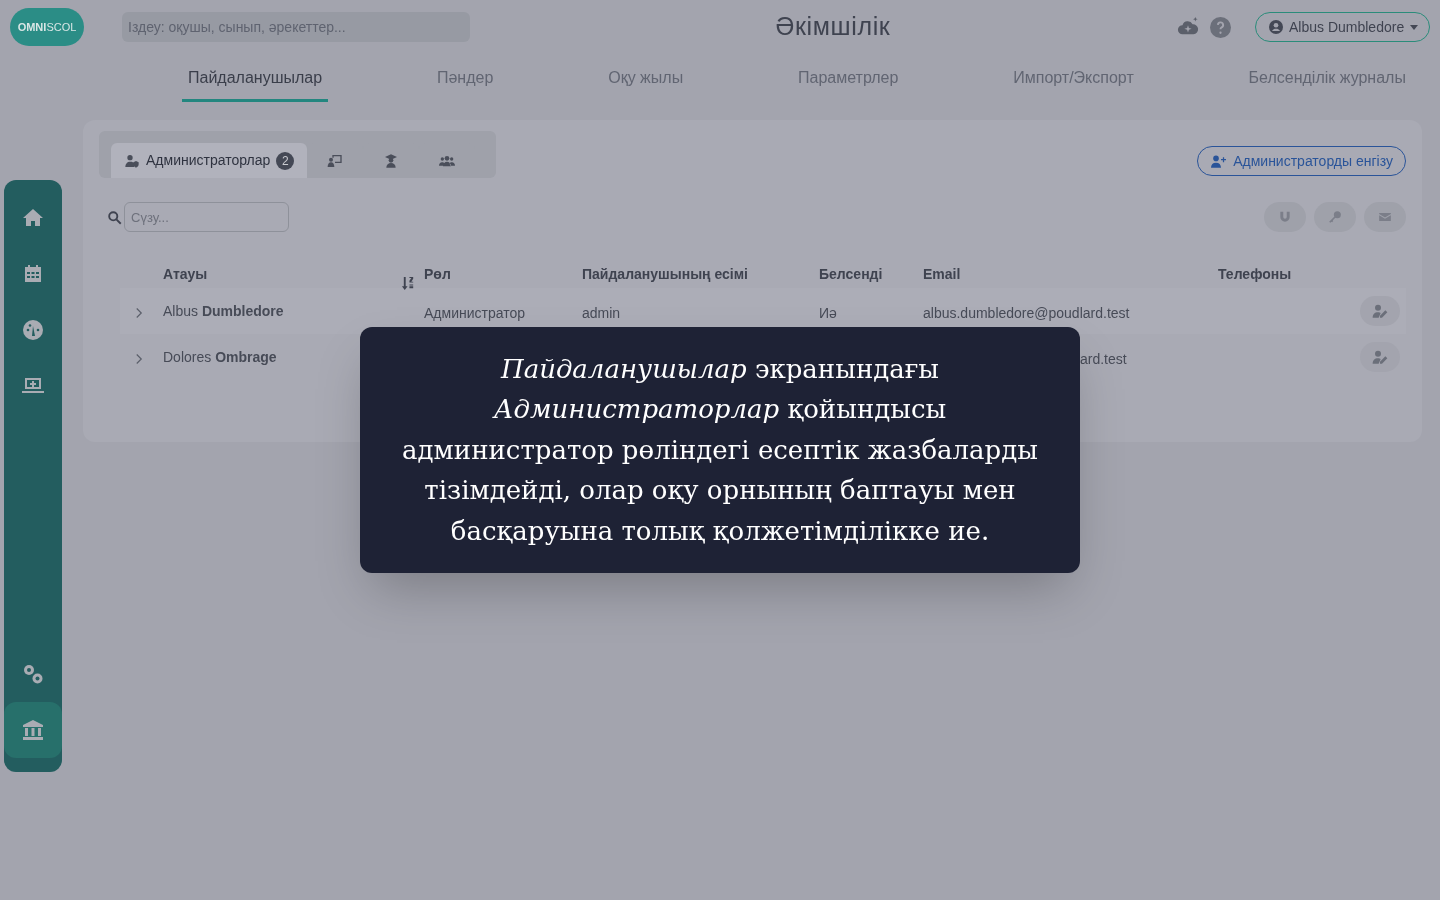 The image size is (1440, 900). Describe the element at coordinates (1103, 359) in the screenshot. I see `table-cell-text: ard.test` at that location.